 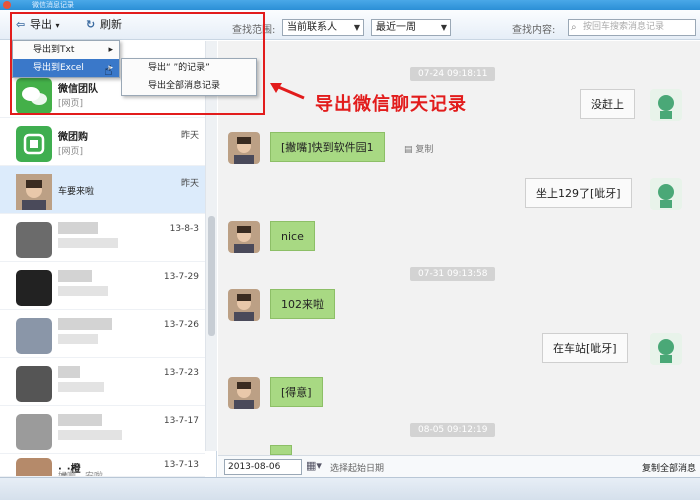 I want to click on content-label: 查找内容:, so click(x=534, y=30).